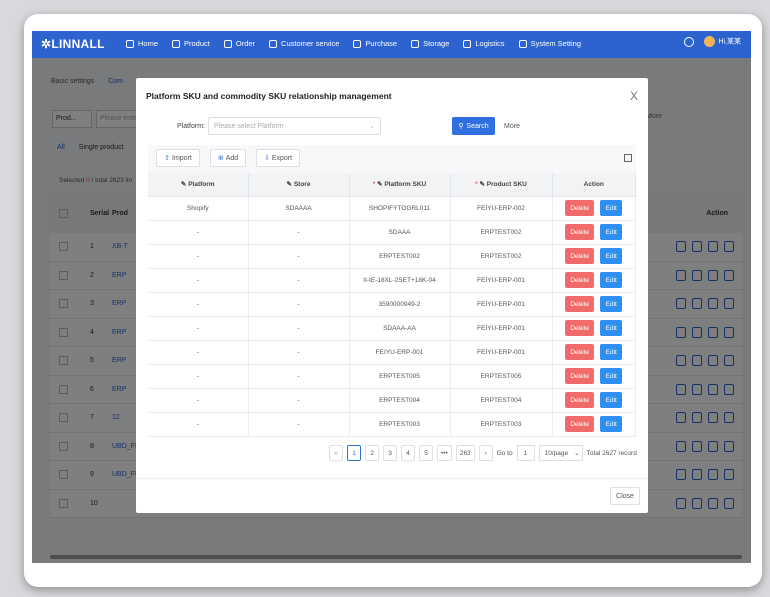 The image size is (770, 597). What do you see at coordinates (304, 43) in the screenshot?
I see `nav-item-customer-service: Customer service` at bounding box center [304, 43].